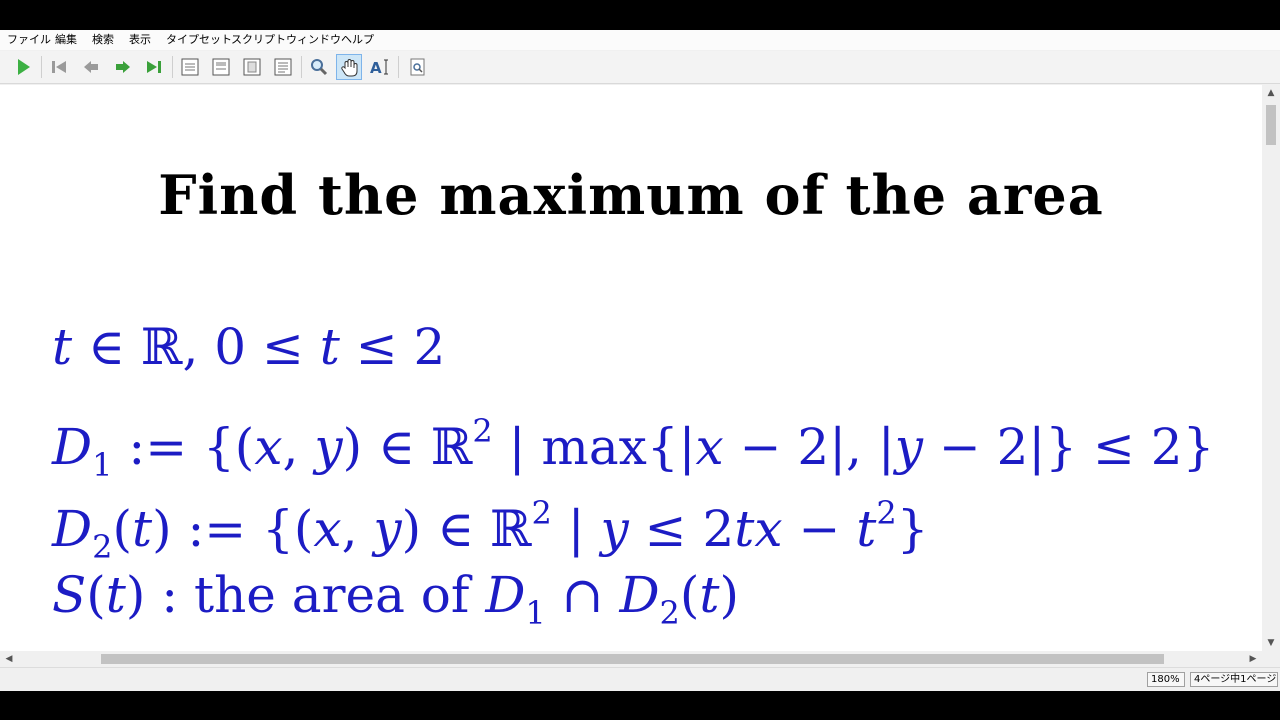 The image size is (1280, 720). What do you see at coordinates (349, 67) in the screenshot?
I see `hand-tool-icon` at bounding box center [349, 67].